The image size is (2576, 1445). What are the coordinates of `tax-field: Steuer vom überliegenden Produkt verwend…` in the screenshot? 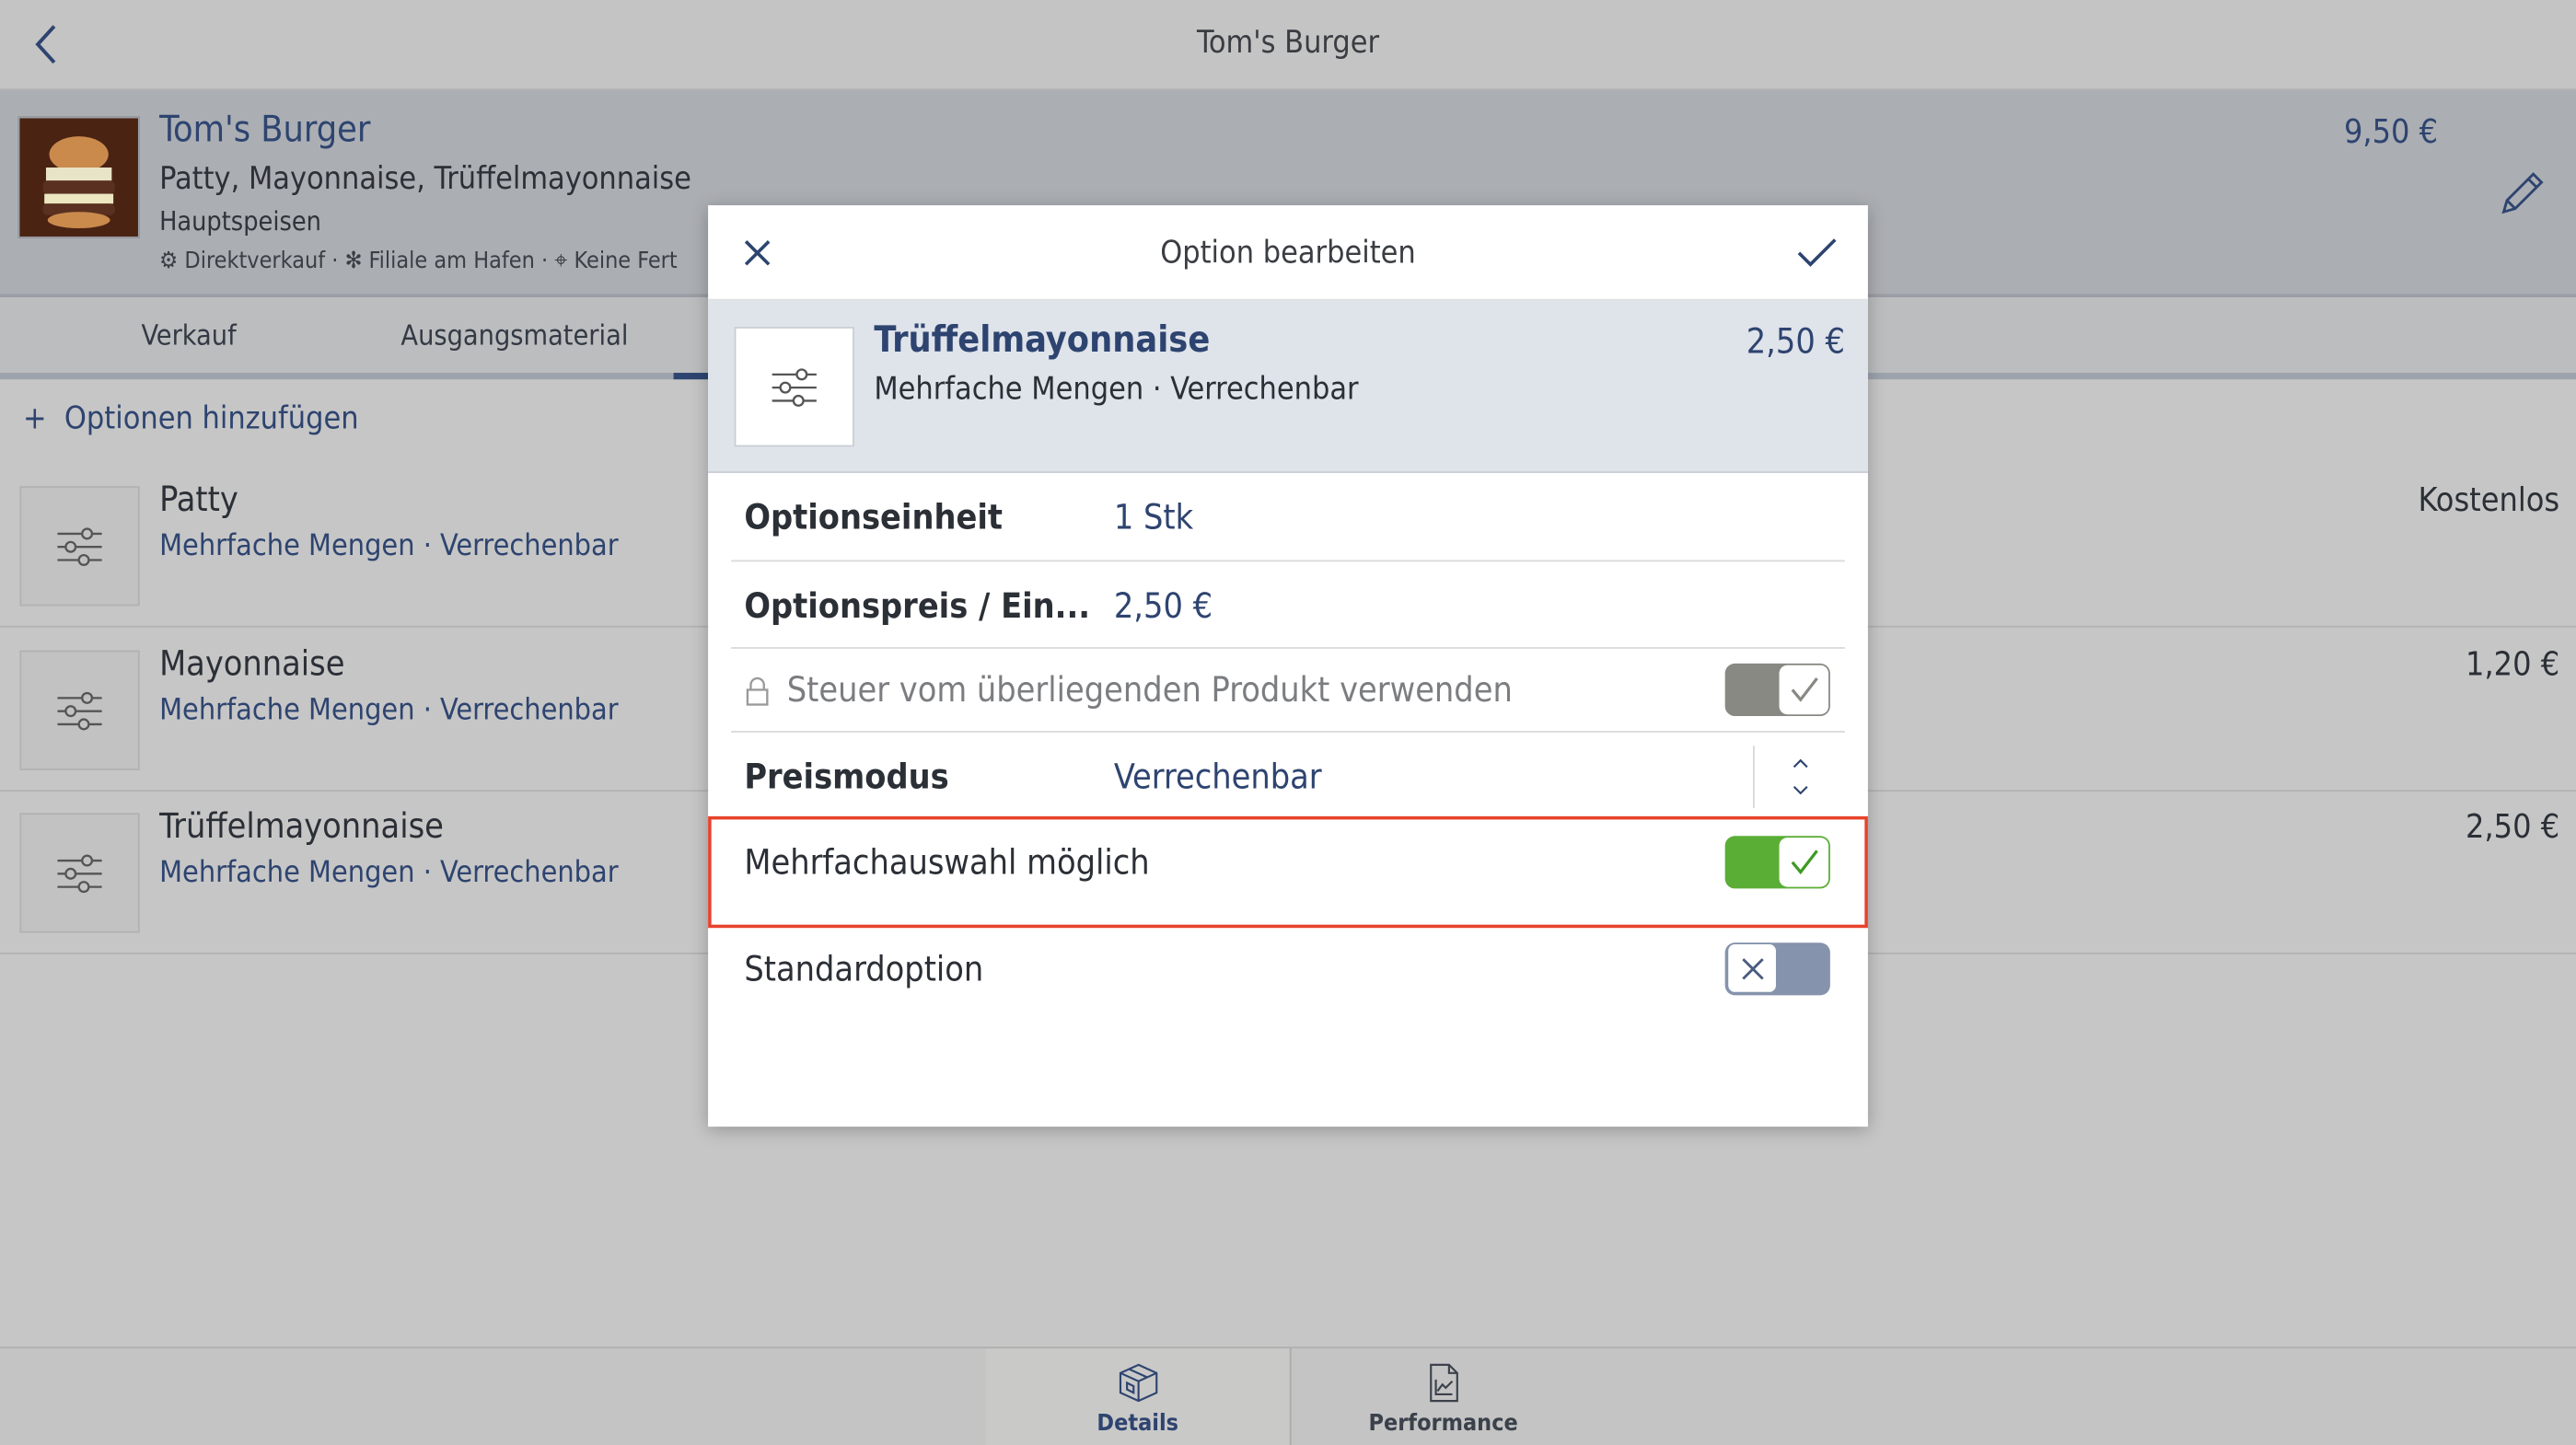 It's located at (1288, 691).